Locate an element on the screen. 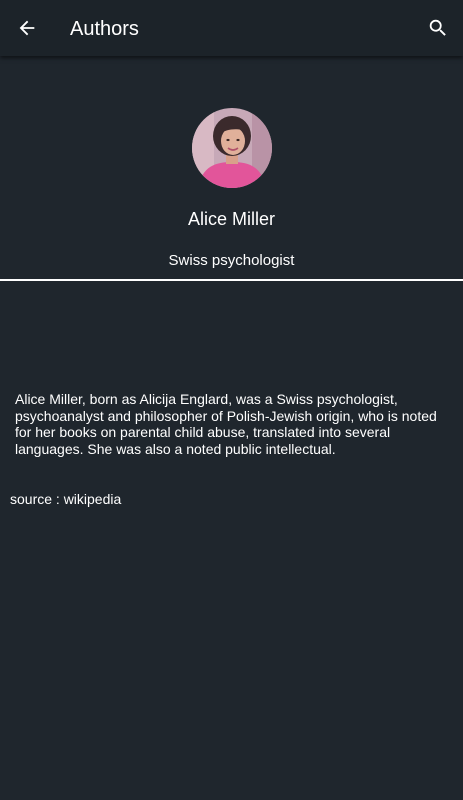 Image resolution: width=463 pixels, height=800 pixels. search-button is located at coordinates (438, 28).